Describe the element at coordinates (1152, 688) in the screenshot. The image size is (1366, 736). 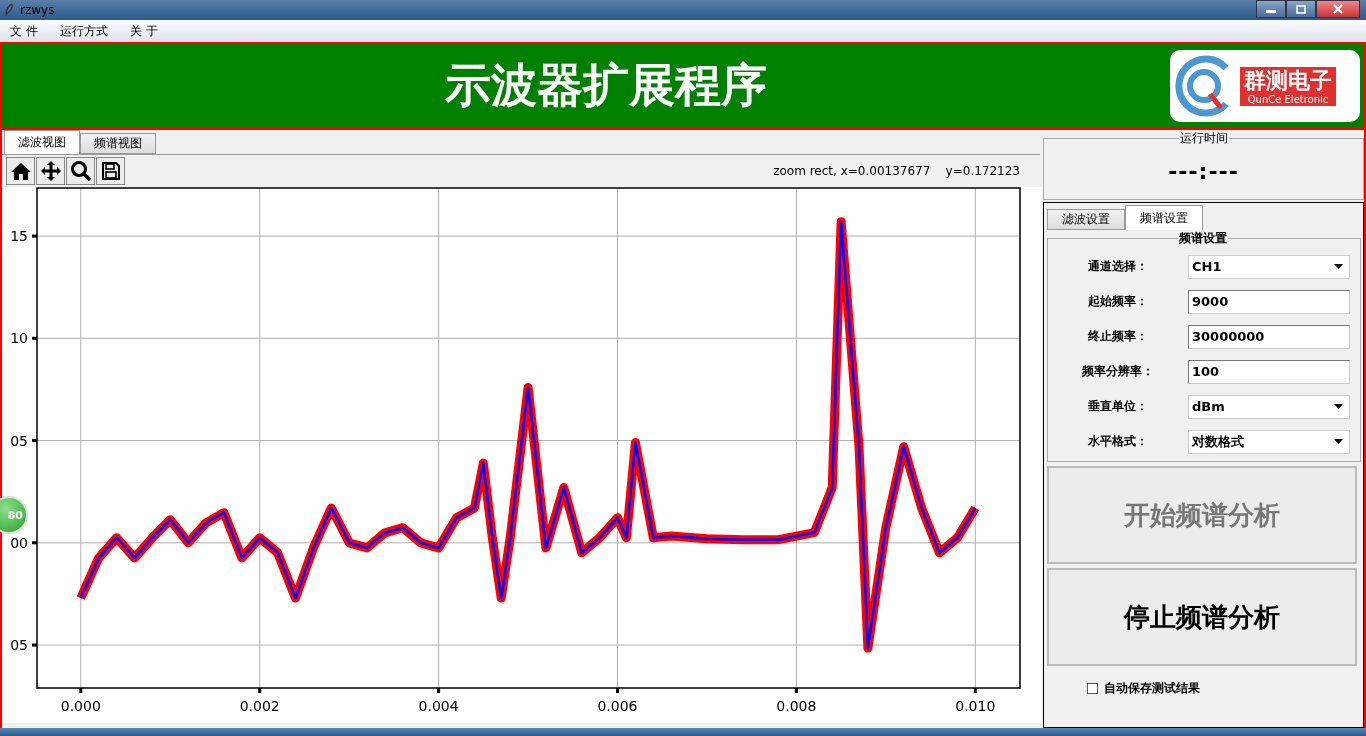
I see `checkbox-label: 自动保存测试结果` at that location.